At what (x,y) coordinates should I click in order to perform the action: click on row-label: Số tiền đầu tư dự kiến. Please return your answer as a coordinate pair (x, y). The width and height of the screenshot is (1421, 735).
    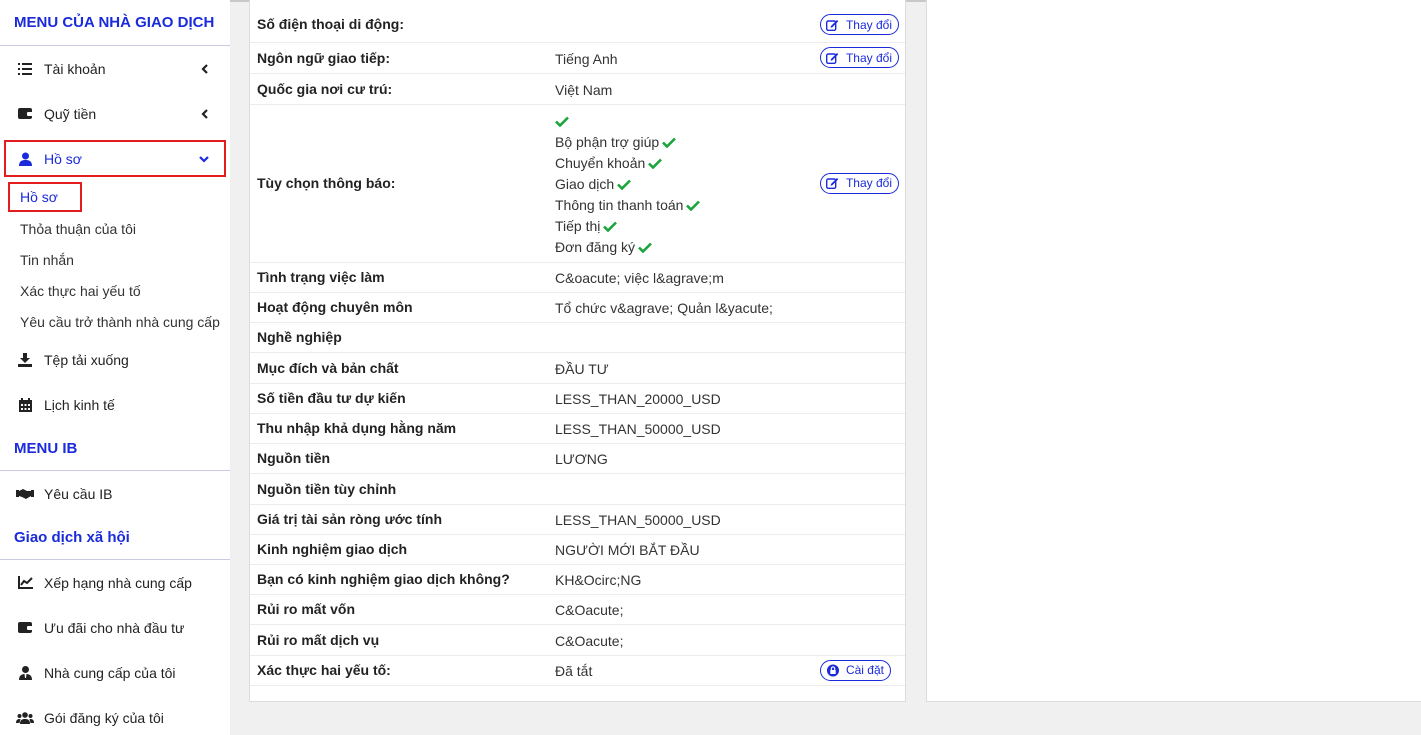
    Looking at the image, I should click on (402, 398).